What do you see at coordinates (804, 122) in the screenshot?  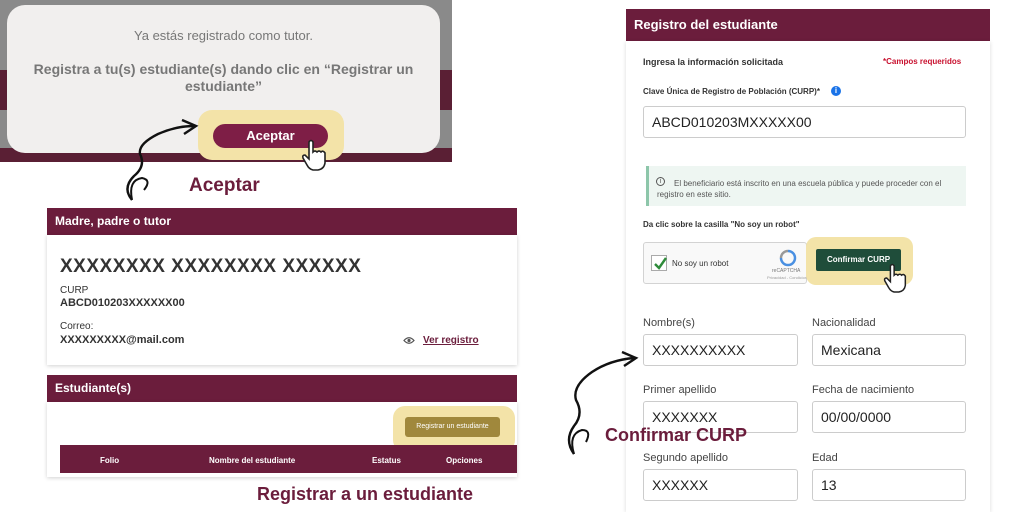 I see `curp-input: ABCD010203MXXXXX00` at bounding box center [804, 122].